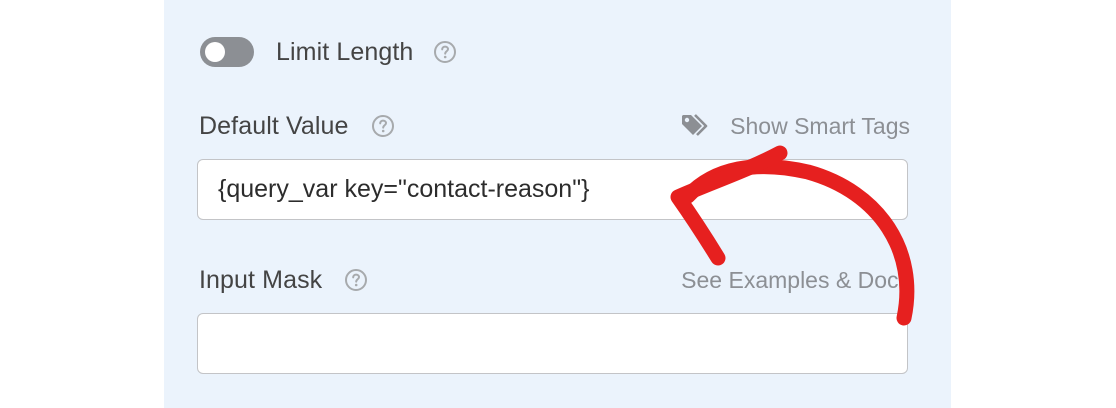 This screenshot has width=1116, height=408. I want to click on default-value-input: {query_var key="contact-reason"}, so click(552, 189).